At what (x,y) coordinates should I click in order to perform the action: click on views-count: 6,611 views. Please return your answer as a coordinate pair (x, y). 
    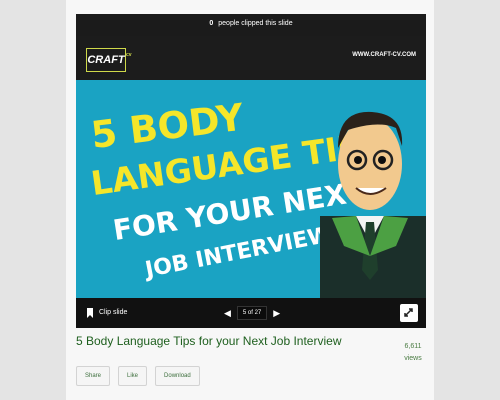
    Looking at the image, I should click on (413, 353).